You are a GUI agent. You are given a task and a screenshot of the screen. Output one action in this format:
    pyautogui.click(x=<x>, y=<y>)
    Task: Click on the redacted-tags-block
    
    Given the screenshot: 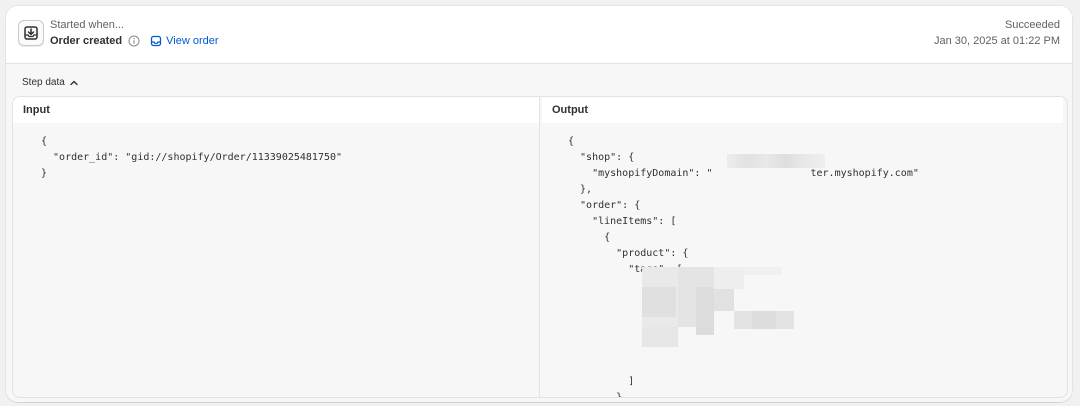 What is the action you would take?
    pyautogui.click(x=718, y=307)
    